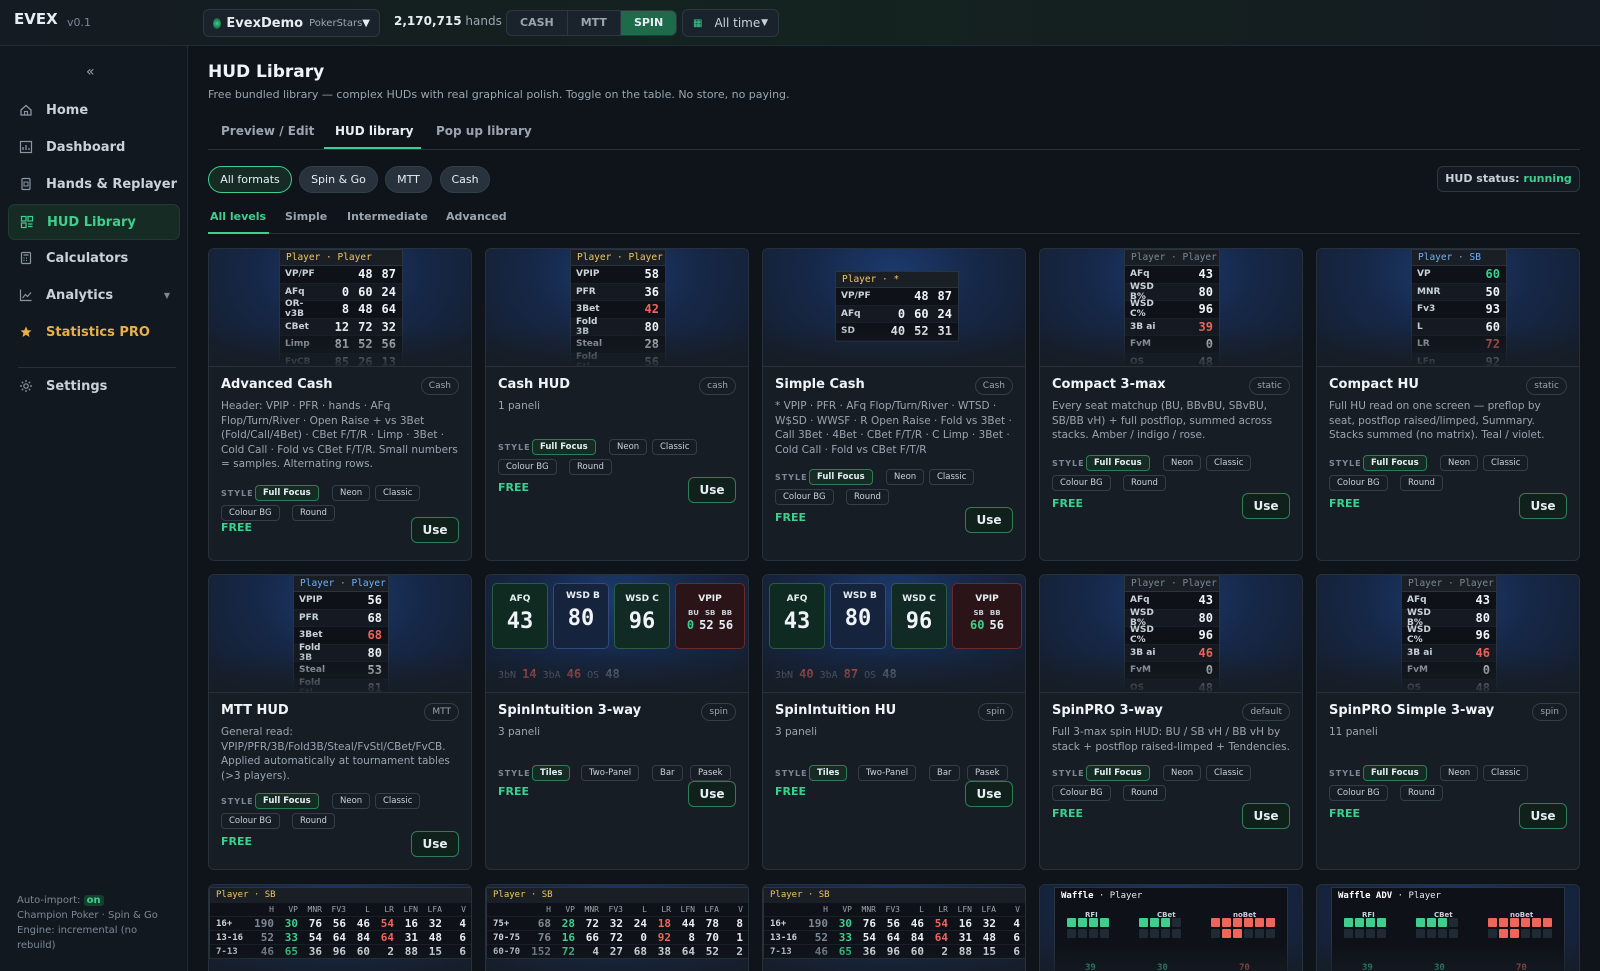  Describe the element at coordinates (291, 23) in the screenshot. I see `account-selector: EvexDemo PokerStars ▼` at that location.